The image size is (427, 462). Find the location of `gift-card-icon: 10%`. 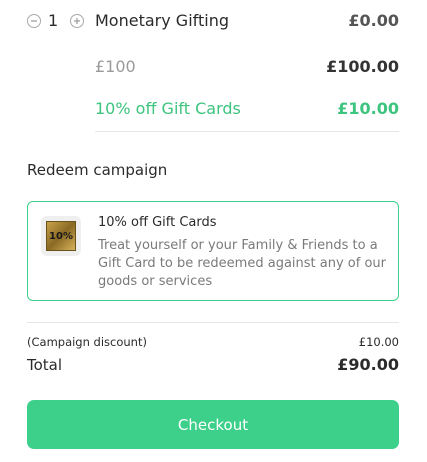

gift-card-icon: 10% is located at coordinates (61, 236).